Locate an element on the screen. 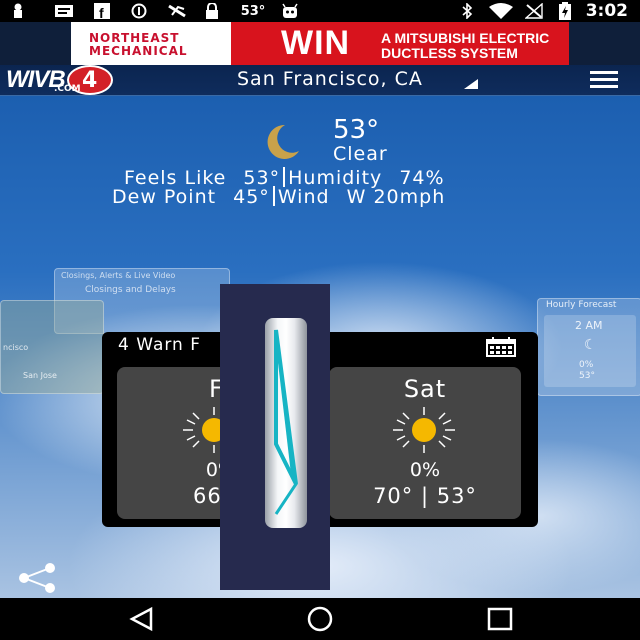 This screenshot has height=640, width=640. hourly-temp: 53° is located at coordinates (587, 376).